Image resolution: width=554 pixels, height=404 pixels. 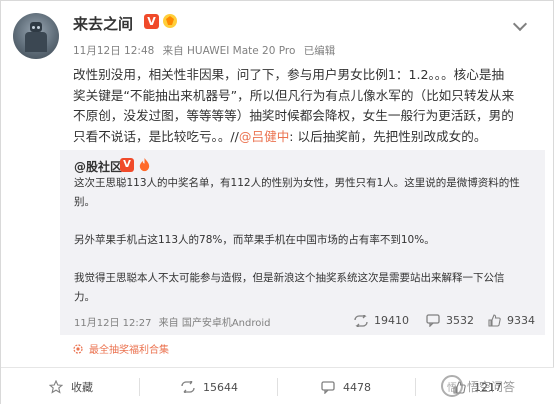 I want to click on repost-total: 15644, so click(x=220, y=387).